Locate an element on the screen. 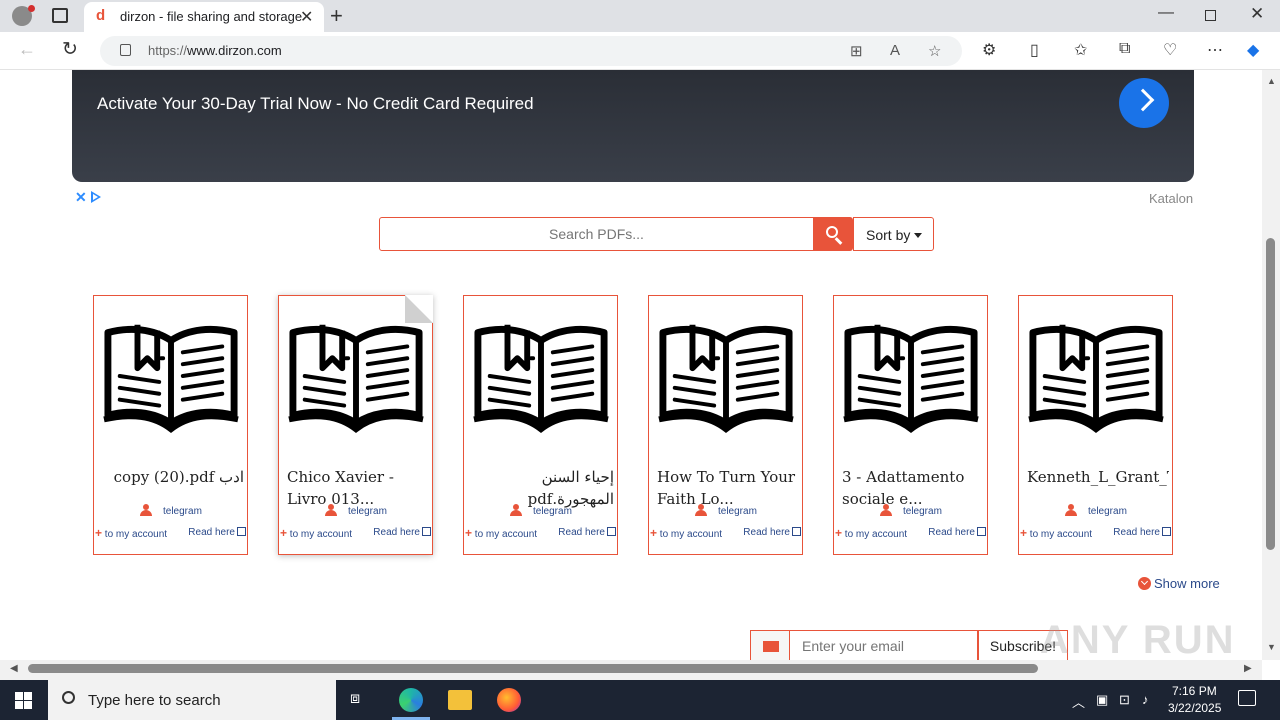 The width and height of the screenshot is (1280, 720). scroll-right-icon: ▶ is located at coordinates (1248, 668).